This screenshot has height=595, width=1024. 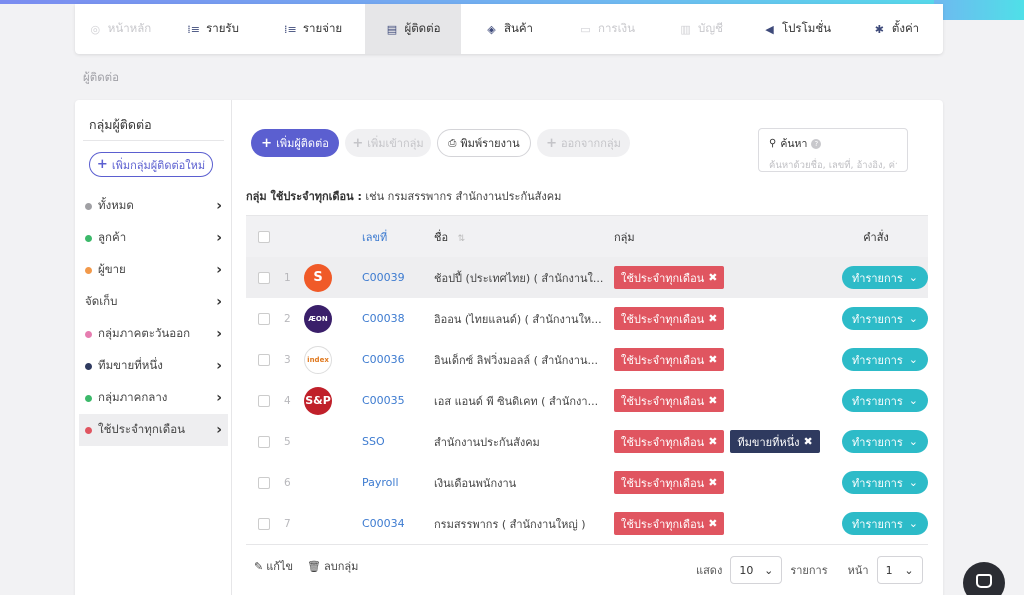 What do you see at coordinates (984, 581) in the screenshot?
I see `chat-icon` at bounding box center [984, 581].